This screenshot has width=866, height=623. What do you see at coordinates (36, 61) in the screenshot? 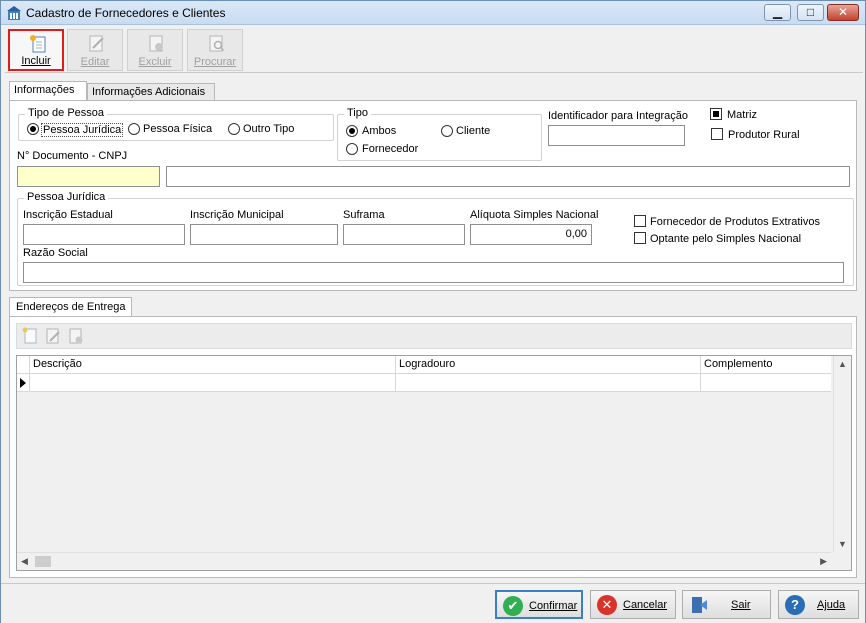
I see `incluir-label: Incluir` at bounding box center [36, 61].